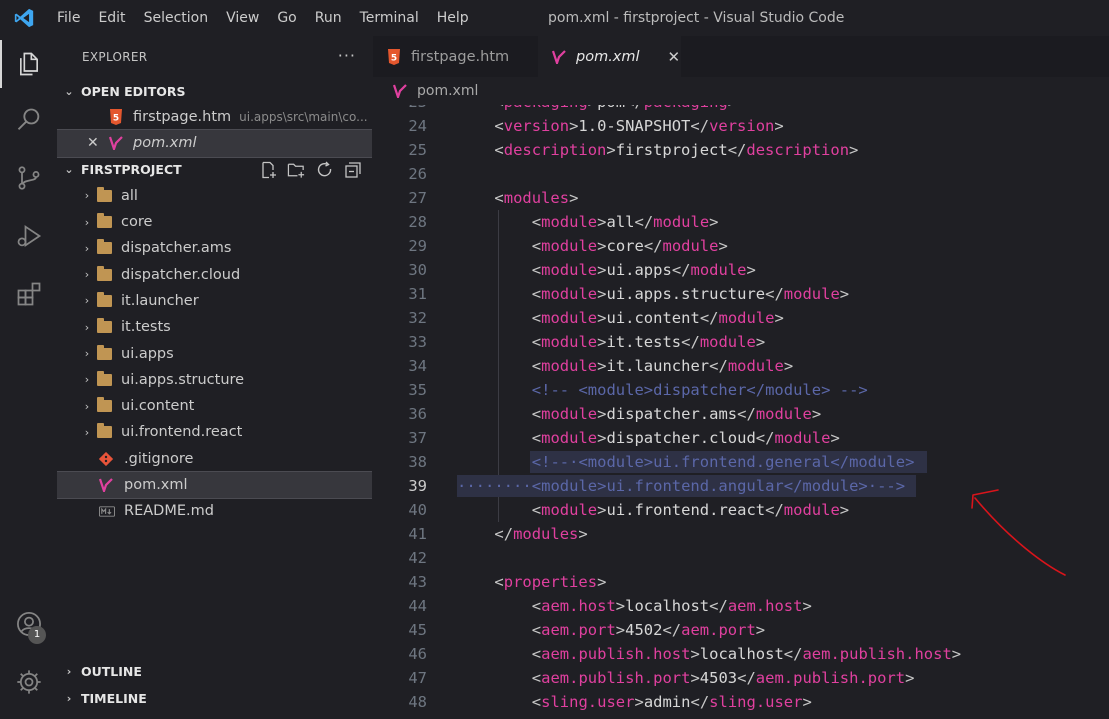  Describe the element at coordinates (28, 120) in the screenshot. I see `search-icon` at that location.